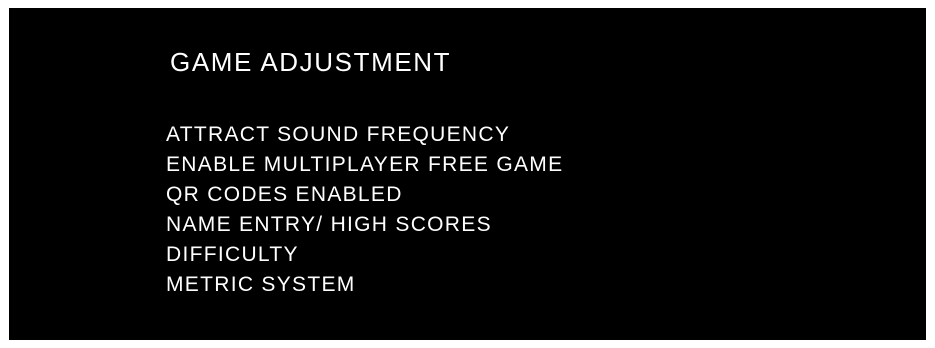 This screenshot has height=348, width=935. What do you see at coordinates (364, 165) in the screenshot?
I see `menu-item-enable-multiplayer-free-game: ENABLE MULTIPLAYER FREE GAME` at bounding box center [364, 165].